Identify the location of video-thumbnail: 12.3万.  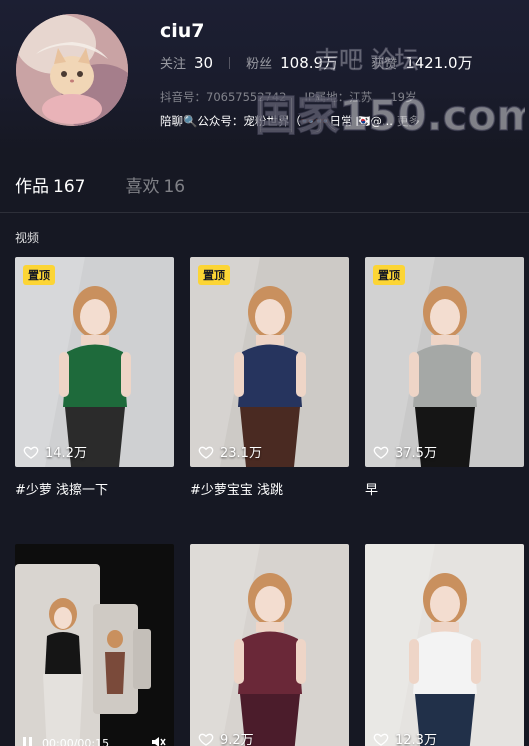
(444, 645).